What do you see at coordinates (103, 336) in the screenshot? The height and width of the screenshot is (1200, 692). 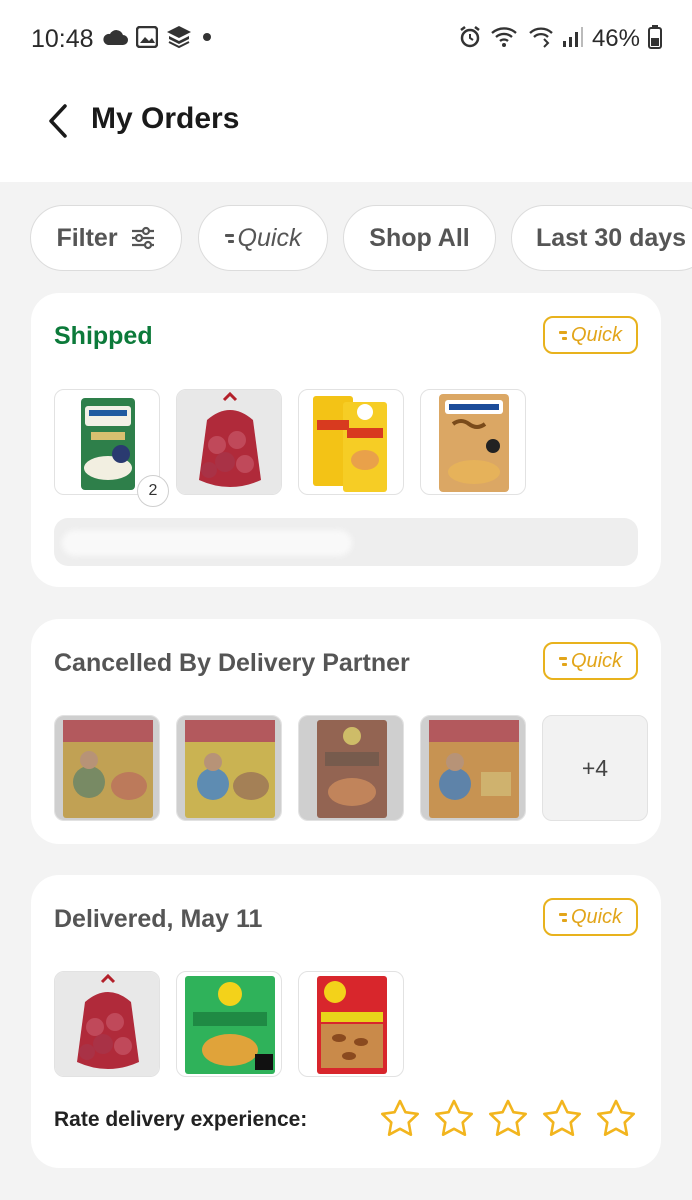 I see `order-status: Shipped` at bounding box center [103, 336].